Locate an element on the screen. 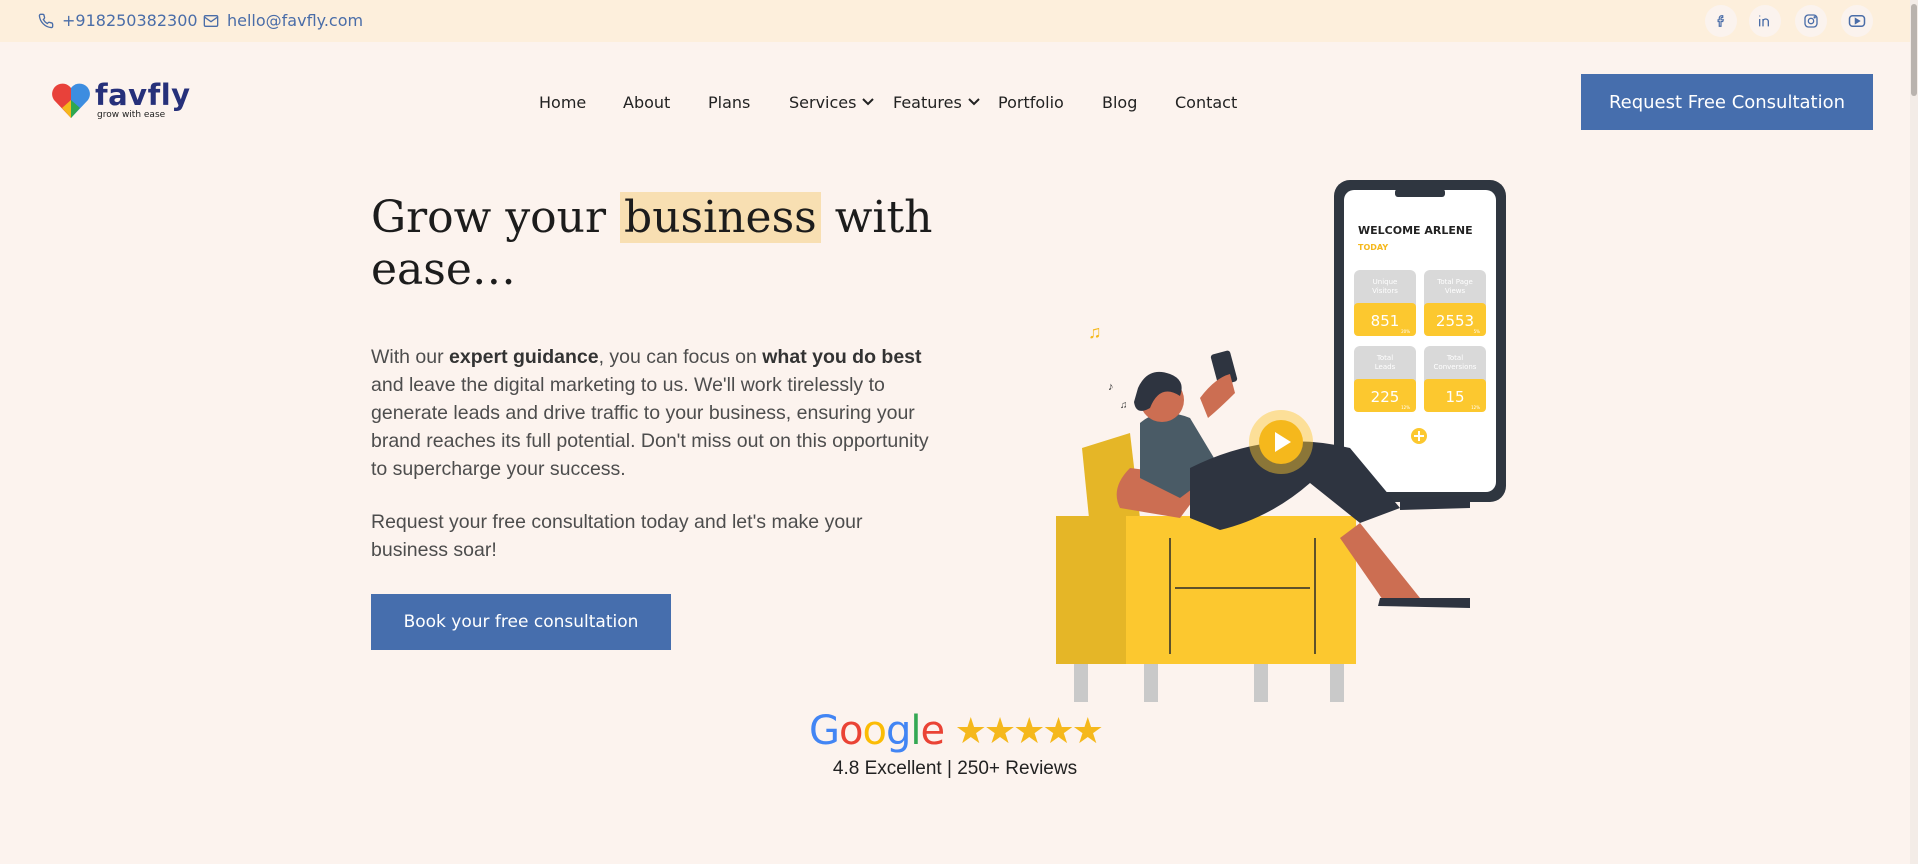 Image resolution: width=1918 pixels, height=864 pixels. rating-stars: ★★★★★ is located at coordinates (1029, 730).